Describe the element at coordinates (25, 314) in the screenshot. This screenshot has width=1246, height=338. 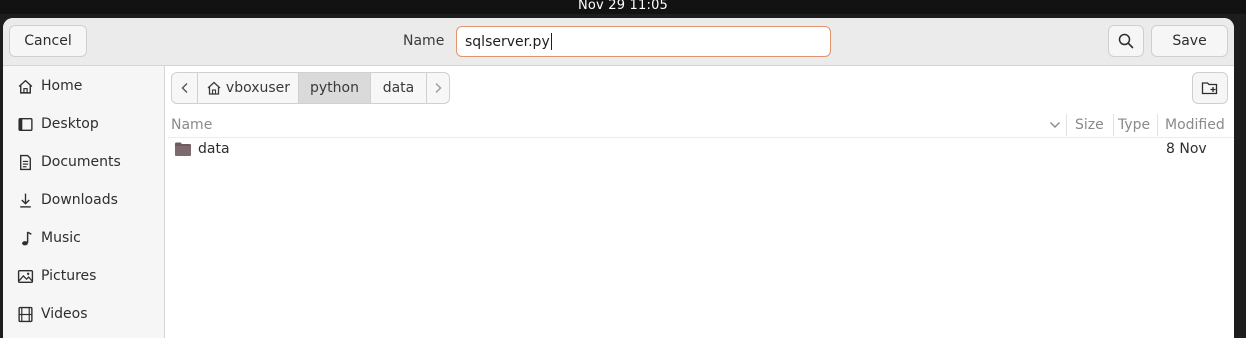
I see `videos-icon` at that location.